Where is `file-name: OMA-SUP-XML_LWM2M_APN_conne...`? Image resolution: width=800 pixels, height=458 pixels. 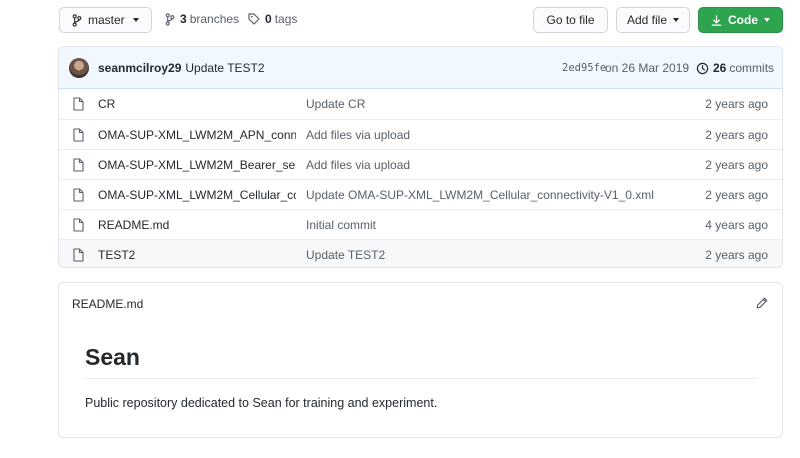 file-name: OMA-SUP-XML_LWM2M_APN_conne... is located at coordinates (197, 135).